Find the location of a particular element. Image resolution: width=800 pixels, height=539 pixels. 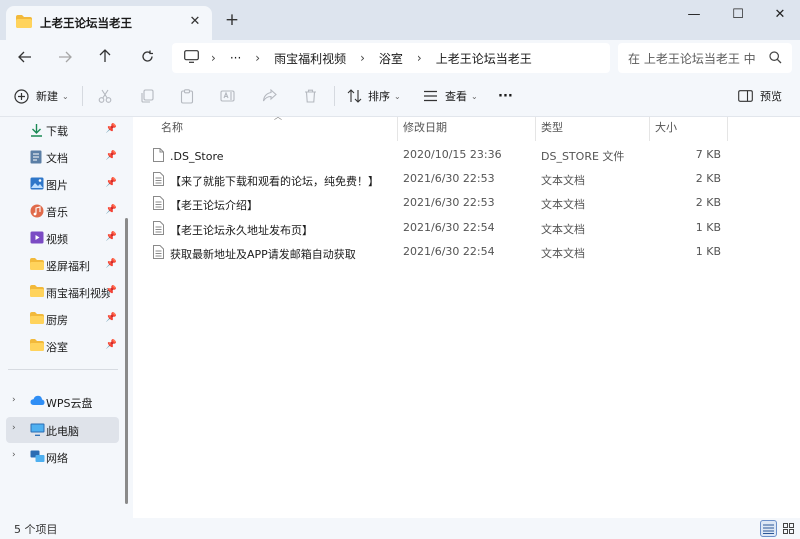

sidebar-item-network: › 网络 is located at coordinates (62, 457).